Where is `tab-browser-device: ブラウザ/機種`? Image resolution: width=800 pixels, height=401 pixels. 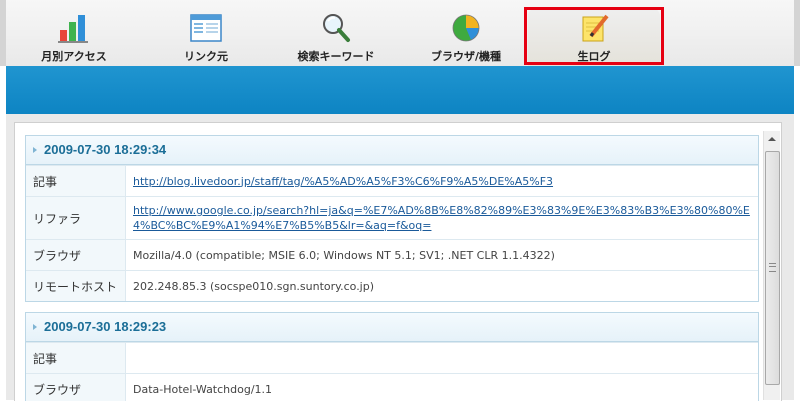 tab-browser-device: ブラウザ/機種 is located at coordinates (466, 37).